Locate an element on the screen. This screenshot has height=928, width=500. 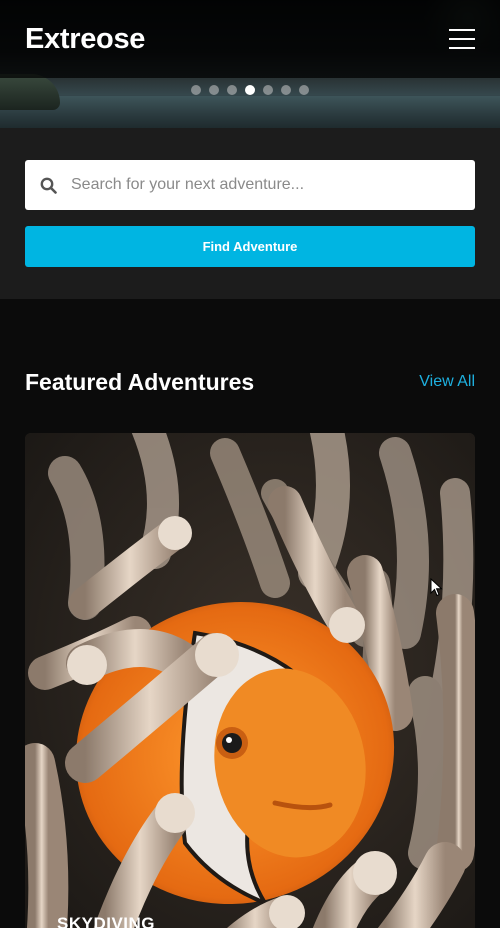
card-category: SKYDIVING is located at coordinates (106, 921).